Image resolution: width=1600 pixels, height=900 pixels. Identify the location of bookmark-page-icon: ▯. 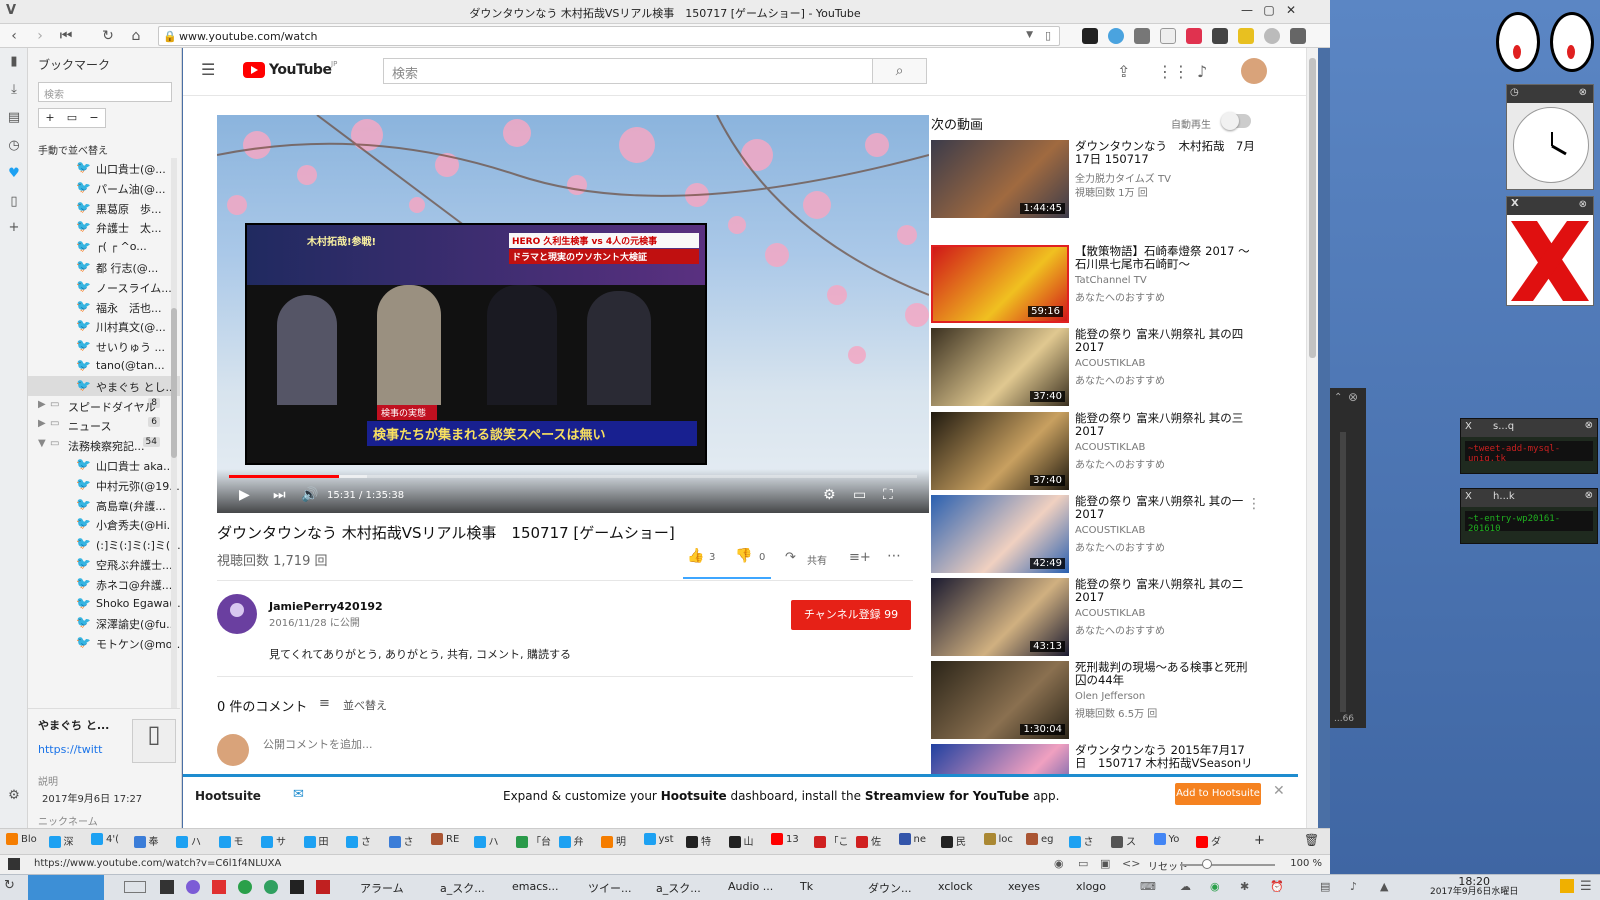
(1048, 35).